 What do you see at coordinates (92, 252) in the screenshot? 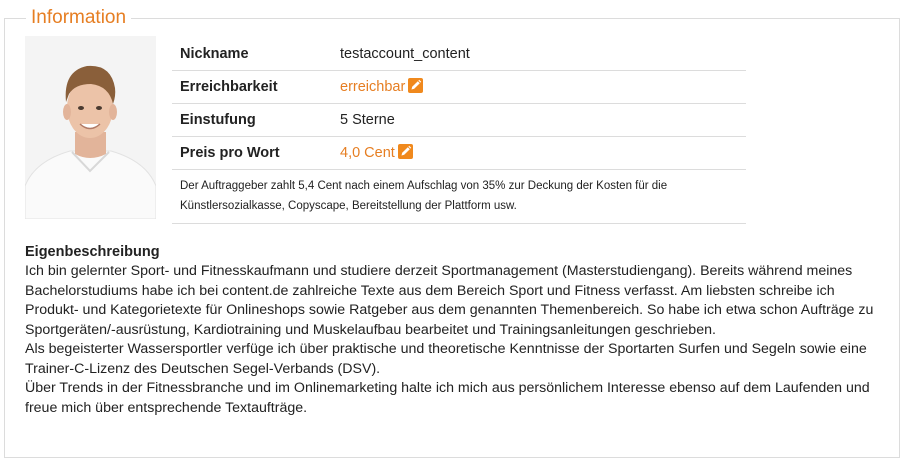
I see `description-title: Eigenbeschreibung` at bounding box center [92, 252].